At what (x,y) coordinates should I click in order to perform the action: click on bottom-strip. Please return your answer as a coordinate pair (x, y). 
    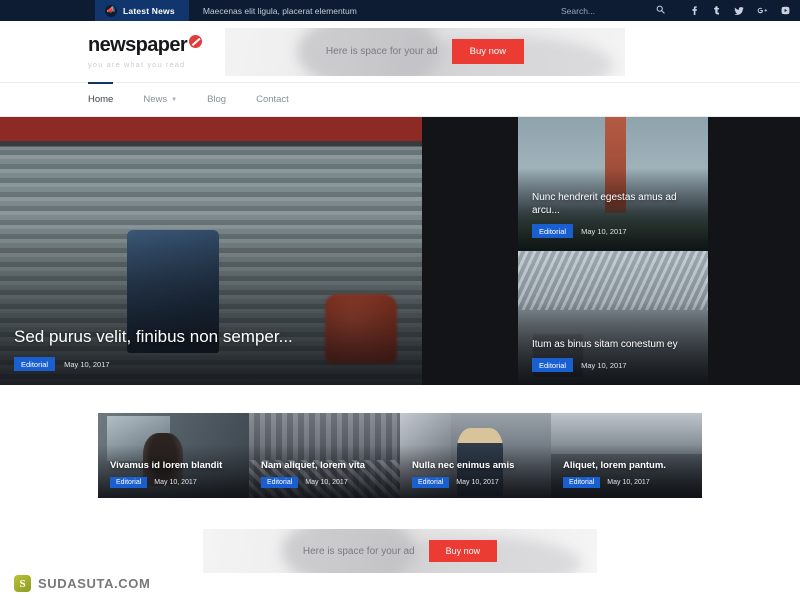
    Looking at the image, I should click on (400, 602).